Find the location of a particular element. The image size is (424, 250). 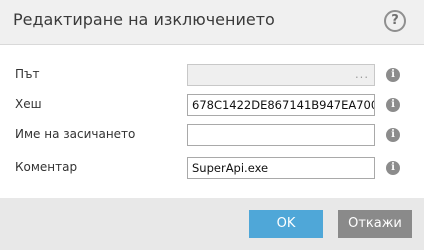

hash-field: 678C1422DE867141B947EA700E8A2 is located at coordinates (281, 105).